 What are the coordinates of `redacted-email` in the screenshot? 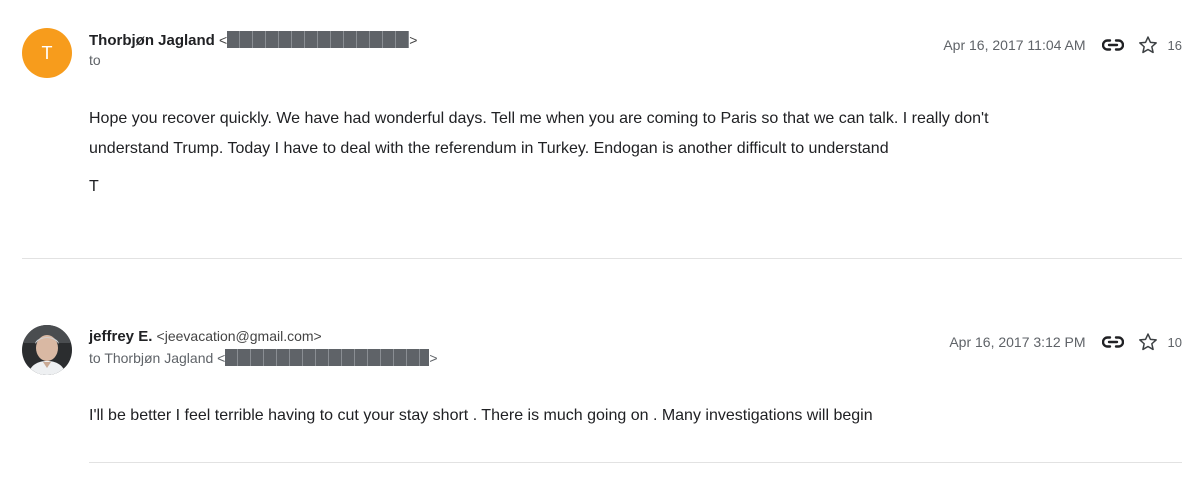 It's located at (327, 357).